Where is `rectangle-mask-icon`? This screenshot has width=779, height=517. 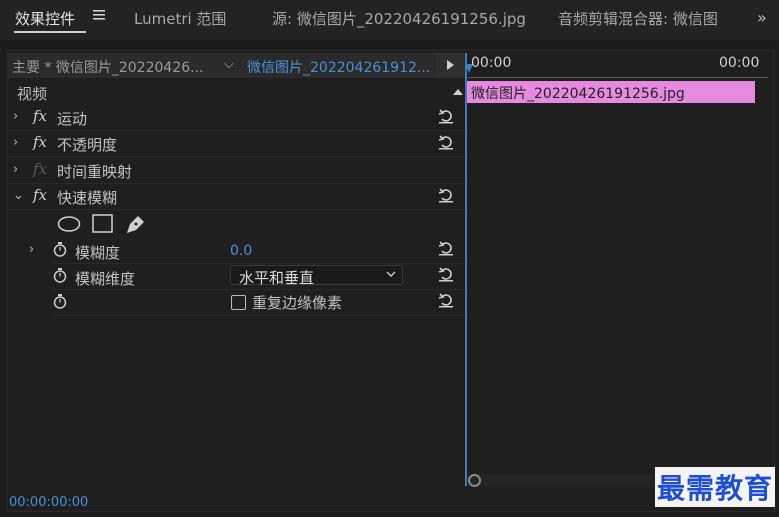 rectangle-mask-icon is located at coordinates (102, 223).